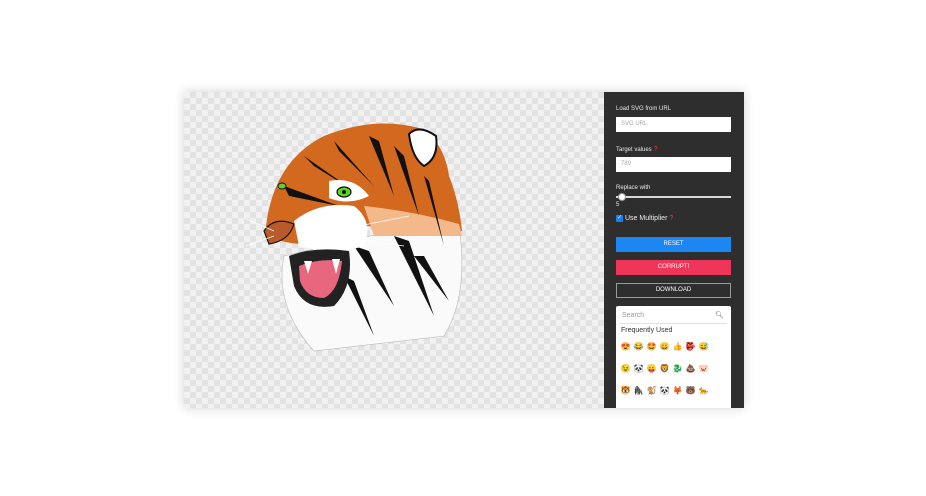 The width and height of the screenshot is (926, 496). What do you see at coordinates (651, 346) in the screenshot?
I see `emoji-button: 🤩` at bounding box center [651, 346].